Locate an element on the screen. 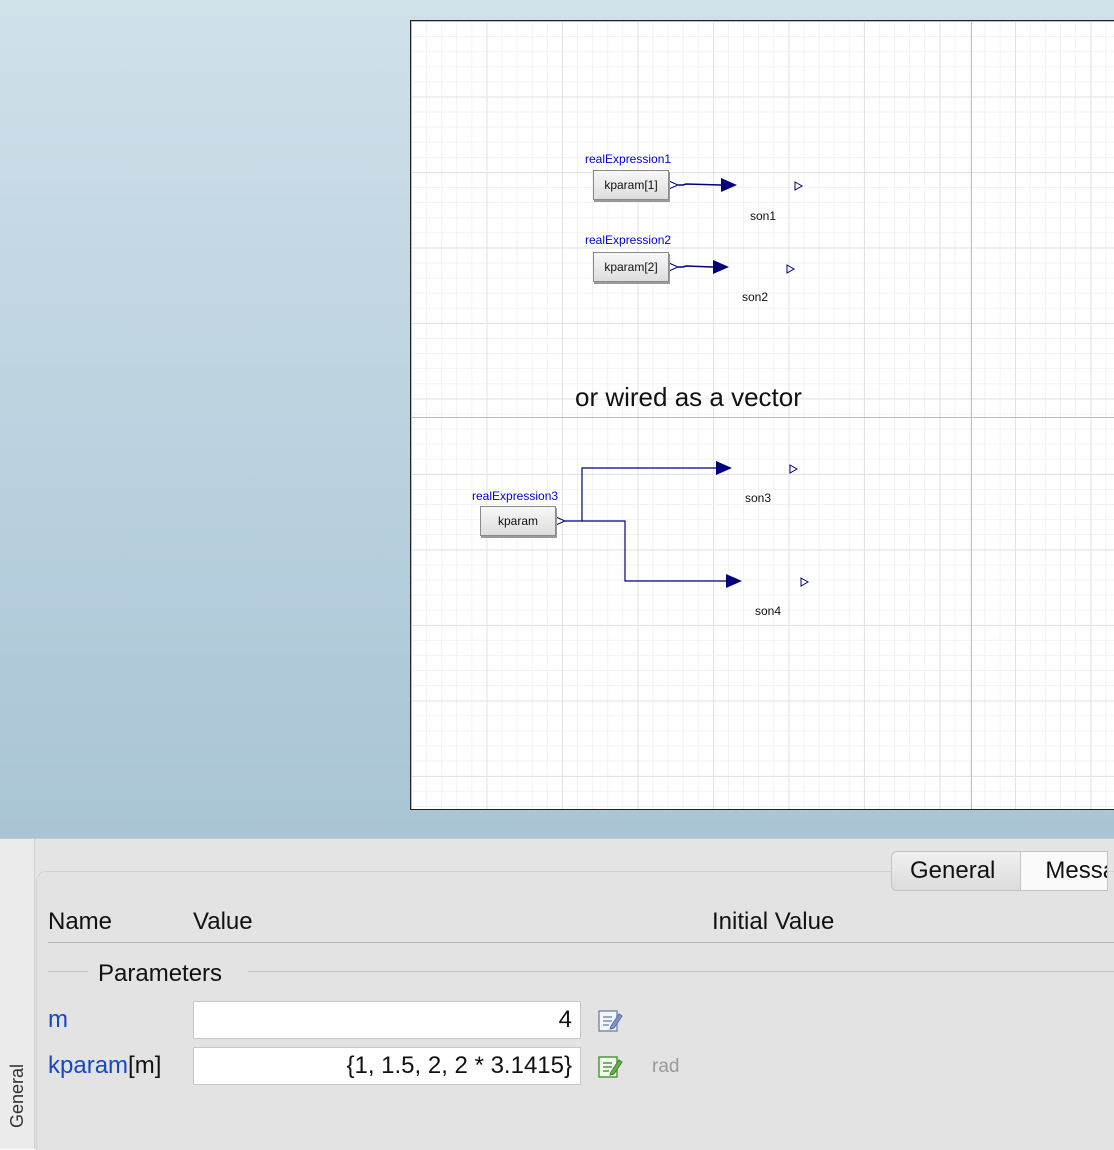 This screenshot has width=1114, height=1150. son4-output-icon is located at coordinates (805, 582).